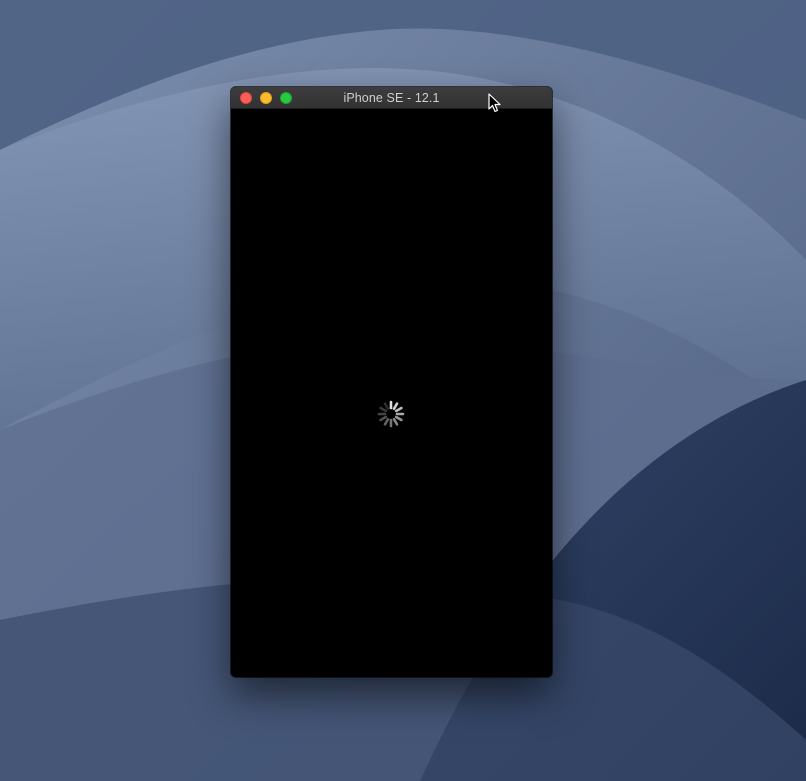 Image resolution: width=806 pixels, height=781 pixels. I want to click on window-titlebar: iPhone SE - 12.1, so click(391, 98).